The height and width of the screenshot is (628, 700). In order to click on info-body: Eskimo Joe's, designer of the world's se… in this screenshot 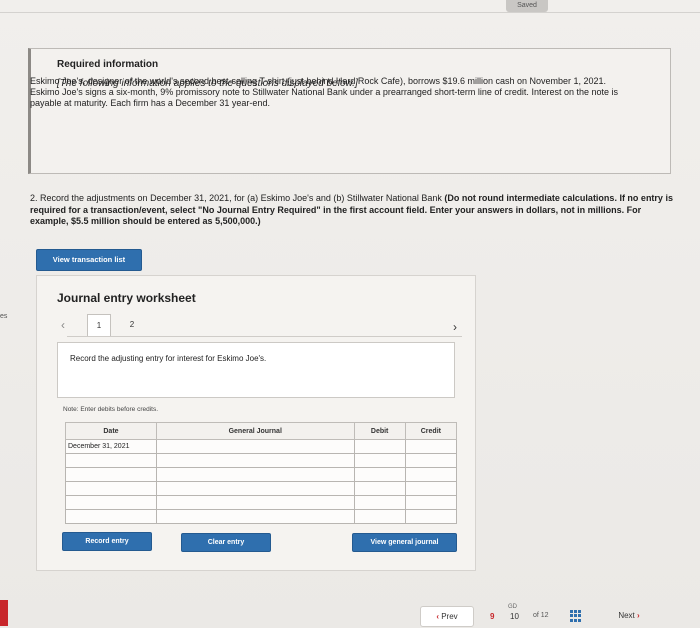, I will do `click(324, 92)`.